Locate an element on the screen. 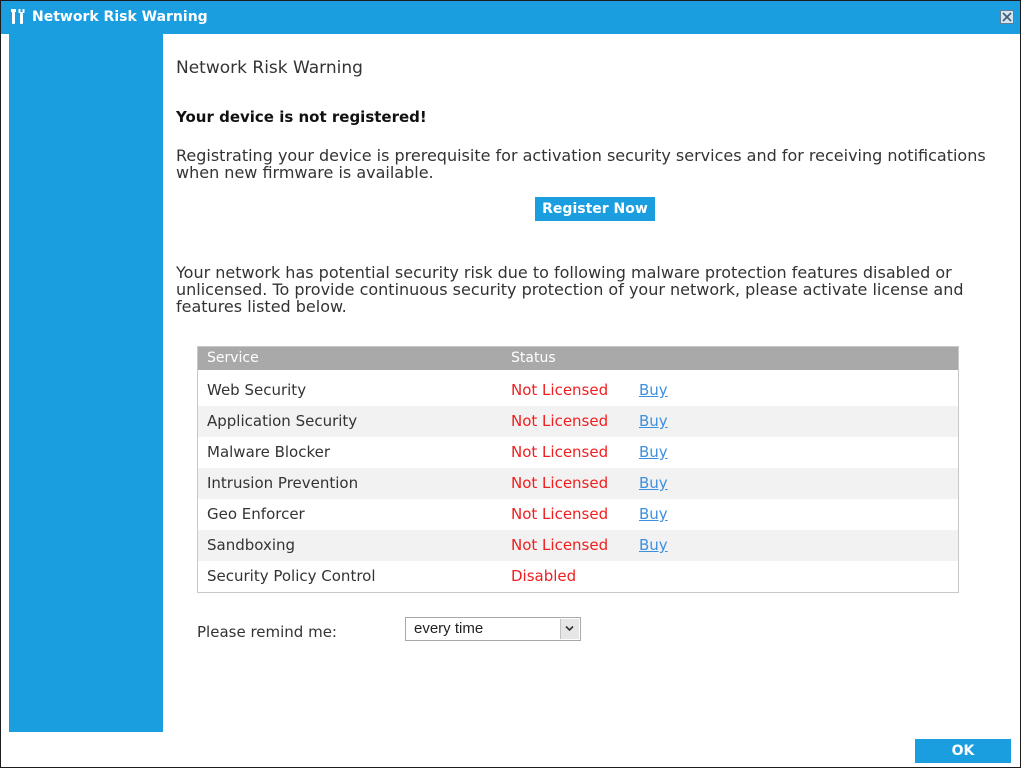  service-name: Malware Blocker is located at coordinates (269, 452).